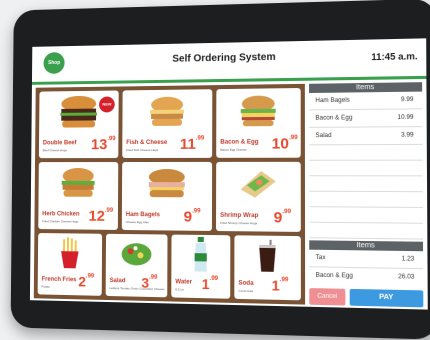 This screenshot has width=430, height=340. What do you see at coordinates (166, 183) in the screenshot?
I see `bagel-icon` at bounding box center [166, 183].